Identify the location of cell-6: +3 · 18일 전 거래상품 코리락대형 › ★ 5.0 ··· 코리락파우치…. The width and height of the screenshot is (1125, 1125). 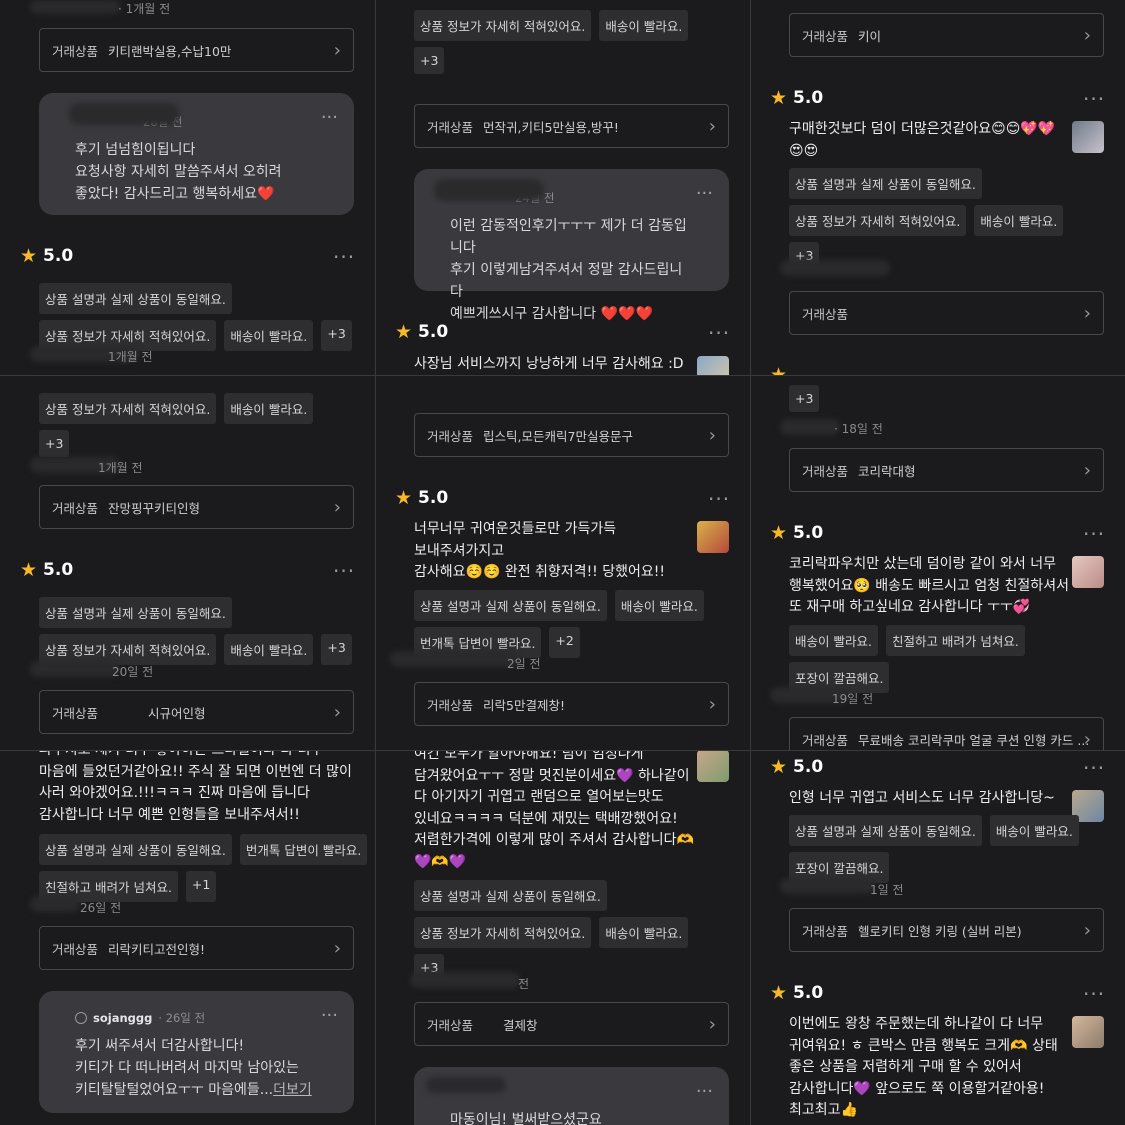
(937, 562).